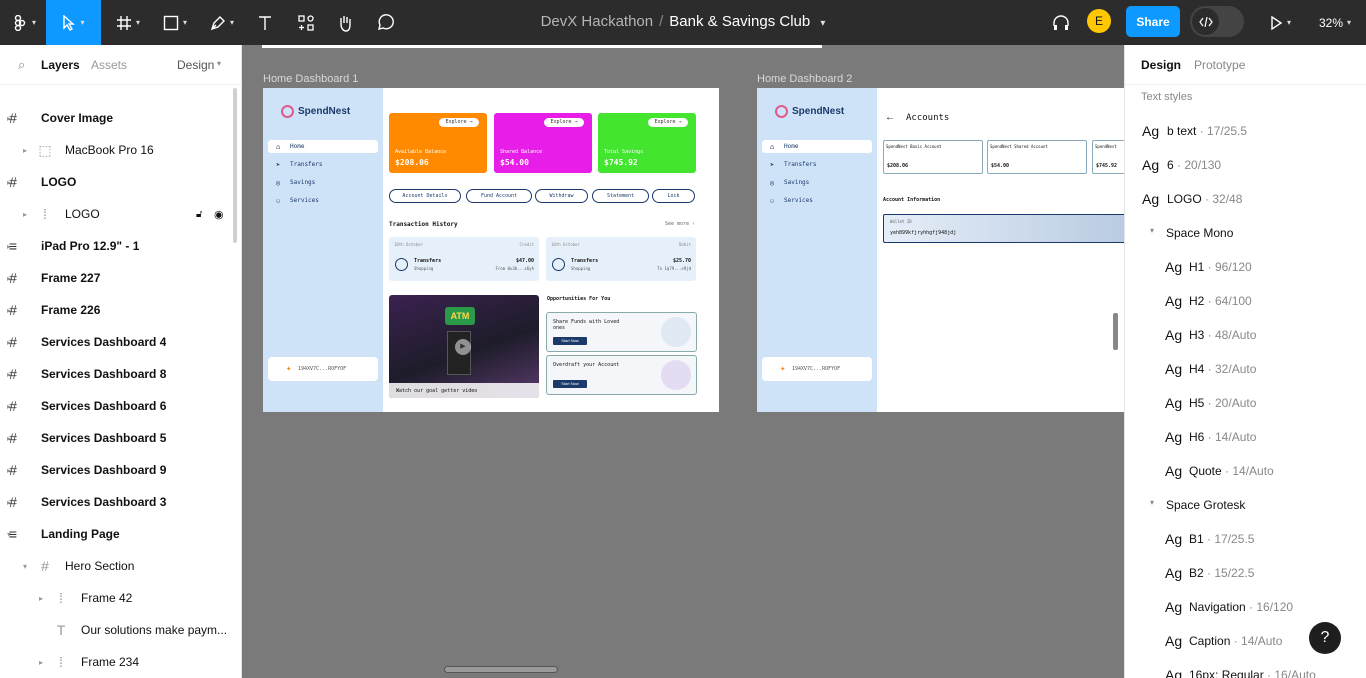  Describe the element at coordinates (116, 502) in the screenshot. I see `layer-row: ▸ # Services Dashboard 3` at that location.